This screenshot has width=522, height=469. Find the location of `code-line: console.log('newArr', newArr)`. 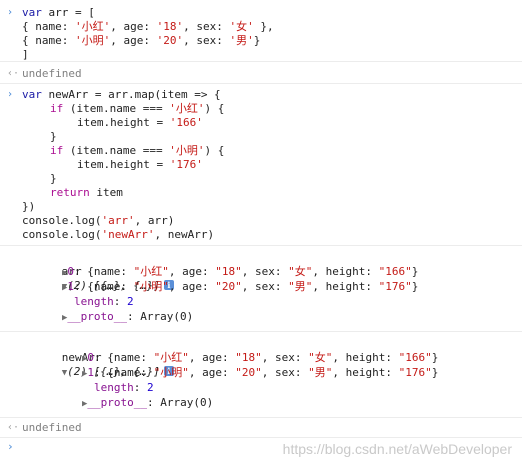

code-line: console.log('newArr', newArr) is located at coordinates (118, 234).